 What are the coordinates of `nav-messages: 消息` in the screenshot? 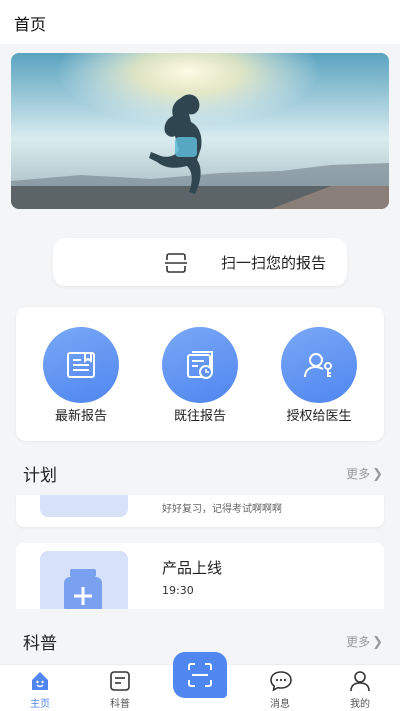 It's located at (280, 688).